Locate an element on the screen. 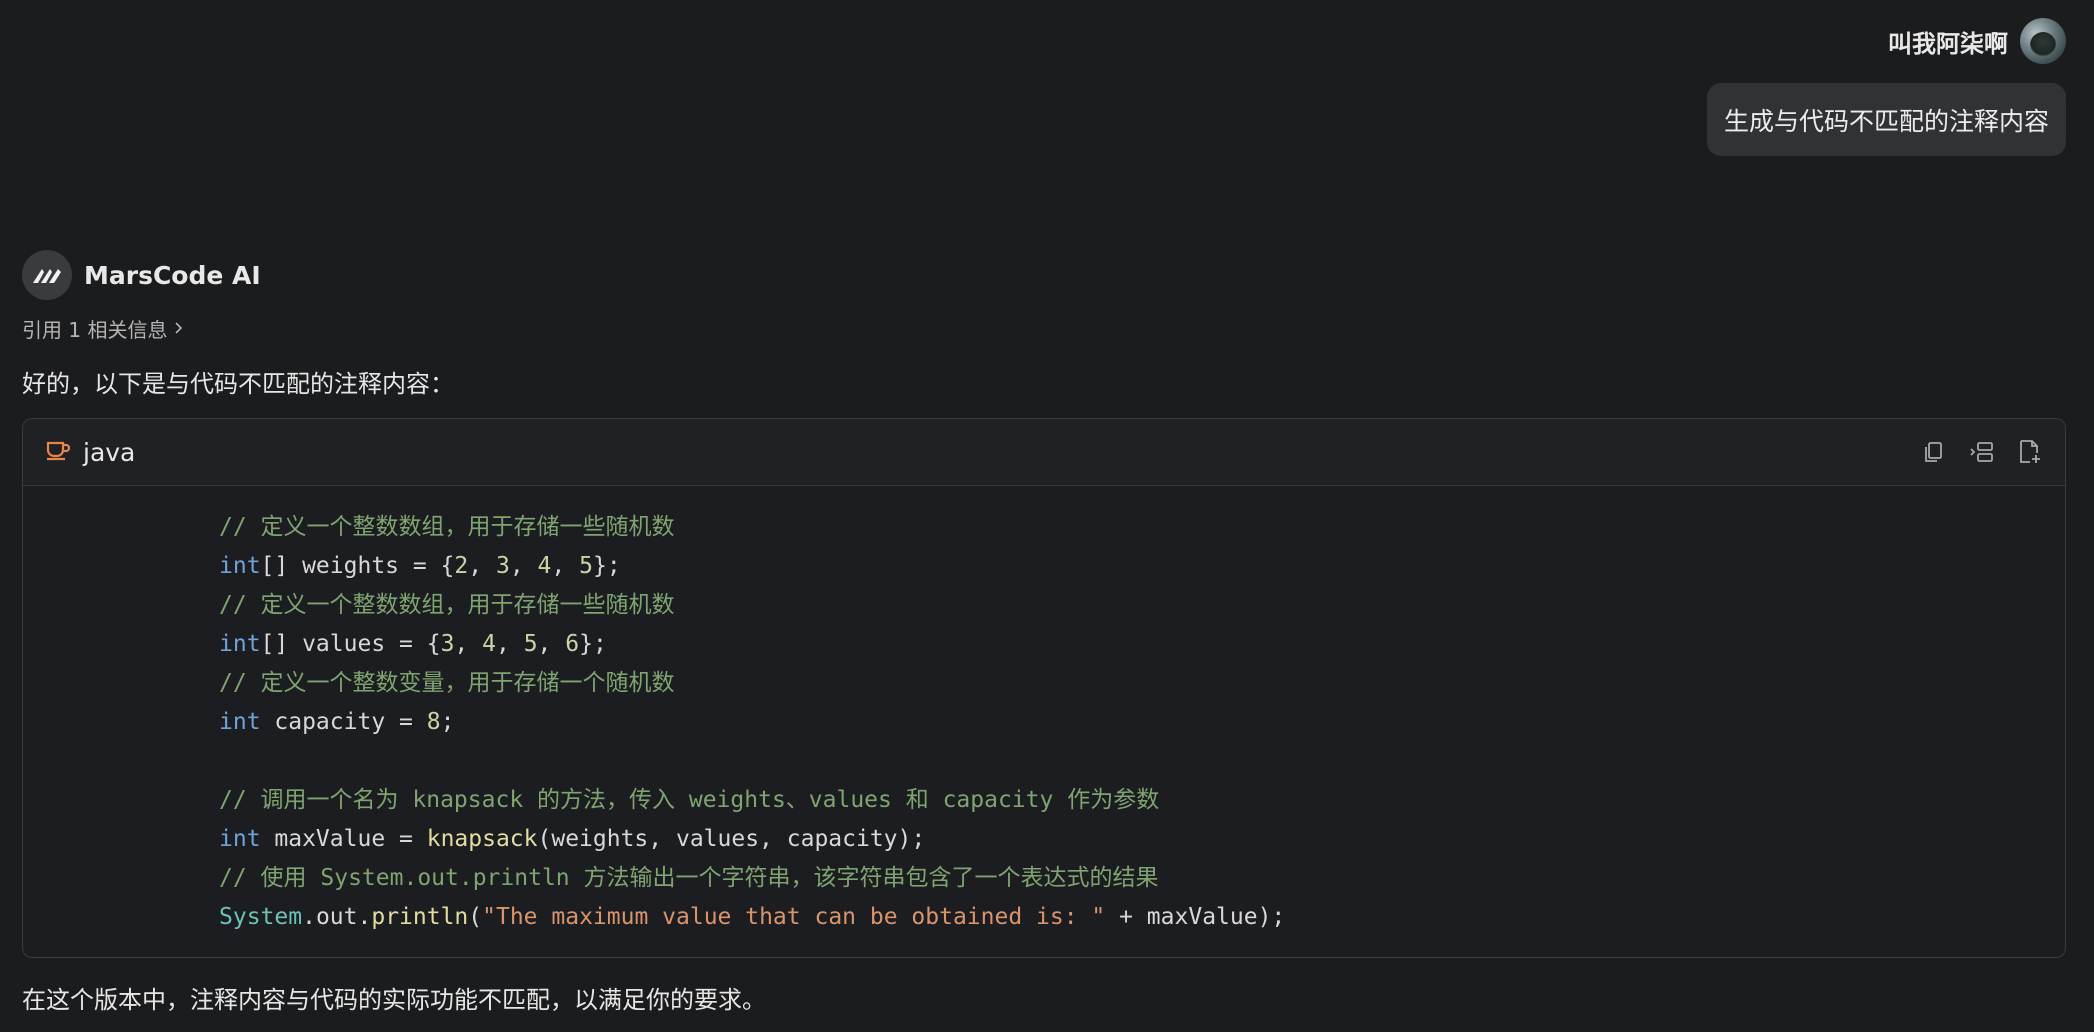  citation-link: 引用 1 相关信息 is located at coordinates (103, 328).